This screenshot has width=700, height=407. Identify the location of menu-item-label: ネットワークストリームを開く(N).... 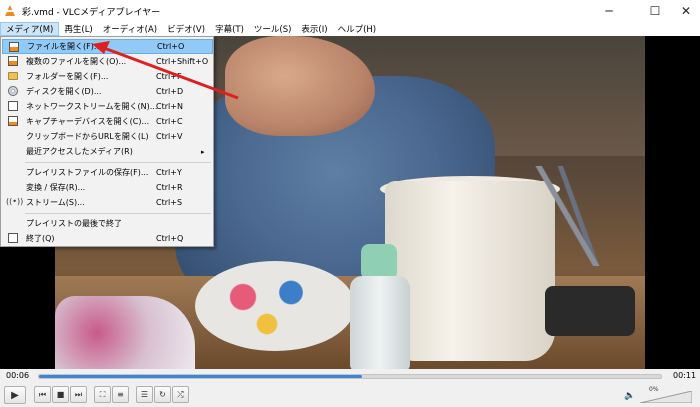
(92, 106).